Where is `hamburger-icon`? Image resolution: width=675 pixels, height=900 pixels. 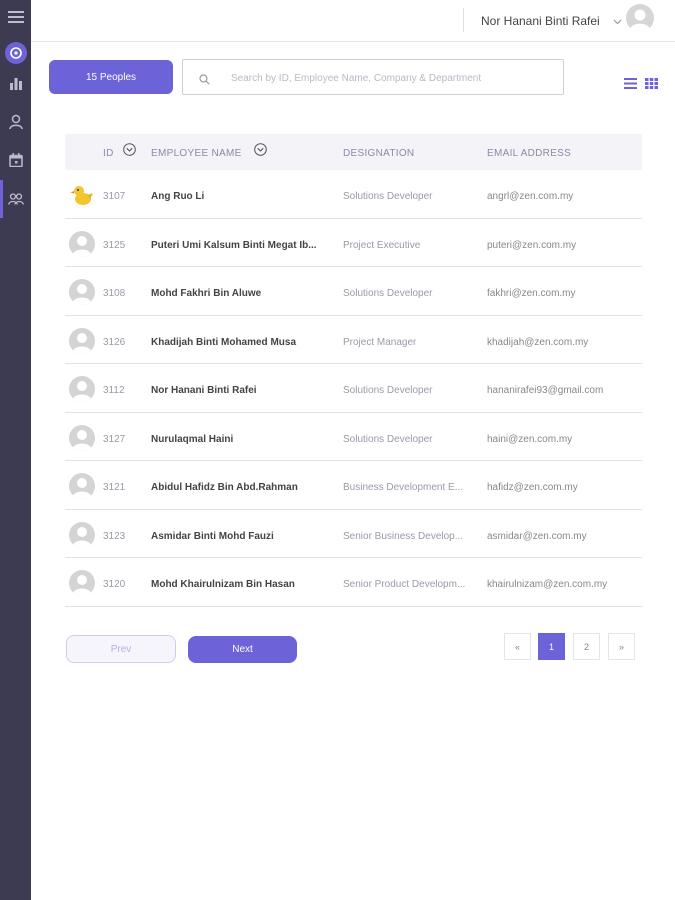
hamburger-icon is located at coordinates (15, 17).